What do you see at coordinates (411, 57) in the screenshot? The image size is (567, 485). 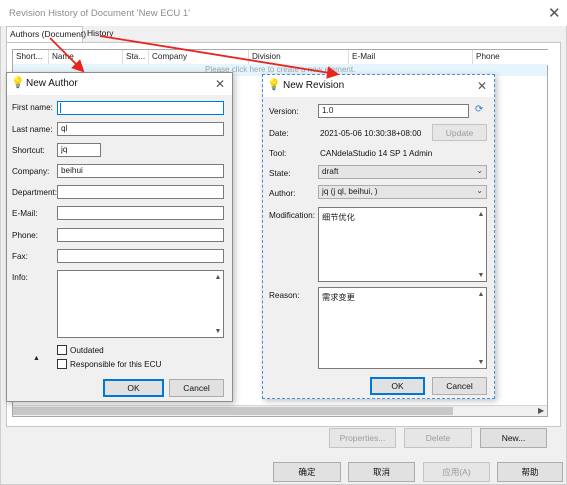 I see `column-header-email: E-Mail` at bounding box center [411, 57].